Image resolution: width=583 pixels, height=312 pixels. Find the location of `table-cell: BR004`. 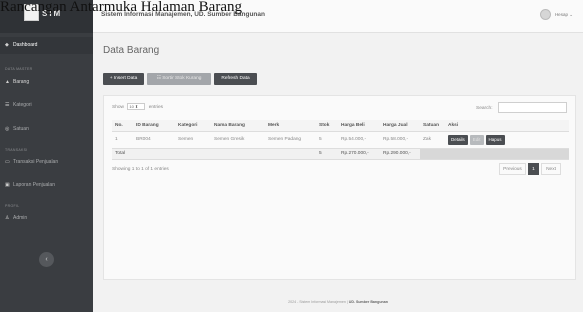

table-cell: BR004 is located at coordinates (143, 139).